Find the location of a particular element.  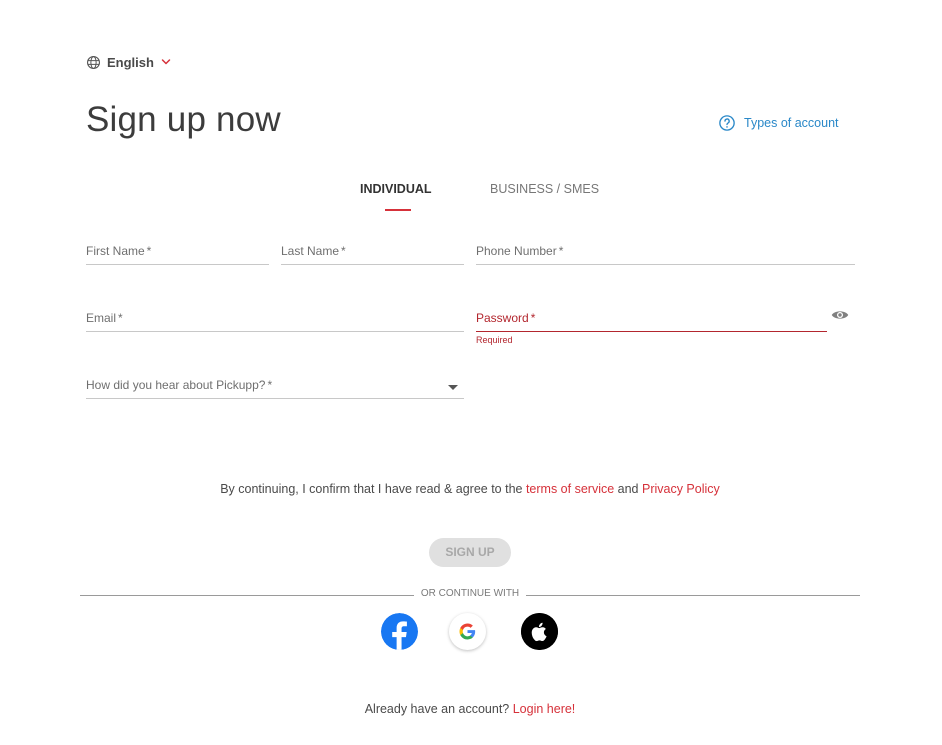

facebook-icon is located at coordinates (399, 631).